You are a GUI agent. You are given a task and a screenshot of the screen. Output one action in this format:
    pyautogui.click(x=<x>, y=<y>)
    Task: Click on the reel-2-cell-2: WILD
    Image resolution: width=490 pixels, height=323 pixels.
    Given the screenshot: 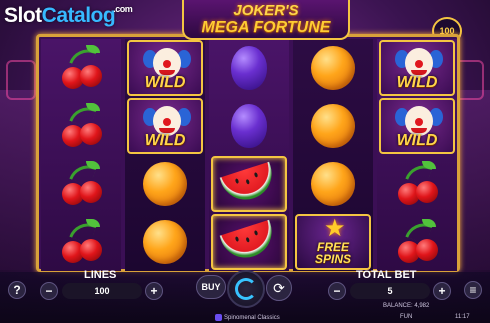 What is the action you would take?
    pyautogui.click(x=165, y=126)
    